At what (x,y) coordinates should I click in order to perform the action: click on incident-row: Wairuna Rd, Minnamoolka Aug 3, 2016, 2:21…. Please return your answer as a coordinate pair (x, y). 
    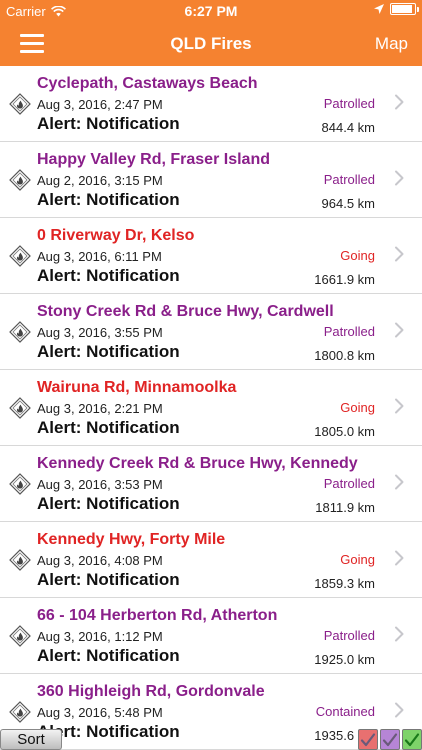
    Looking at the image, I should click on (211, 408).